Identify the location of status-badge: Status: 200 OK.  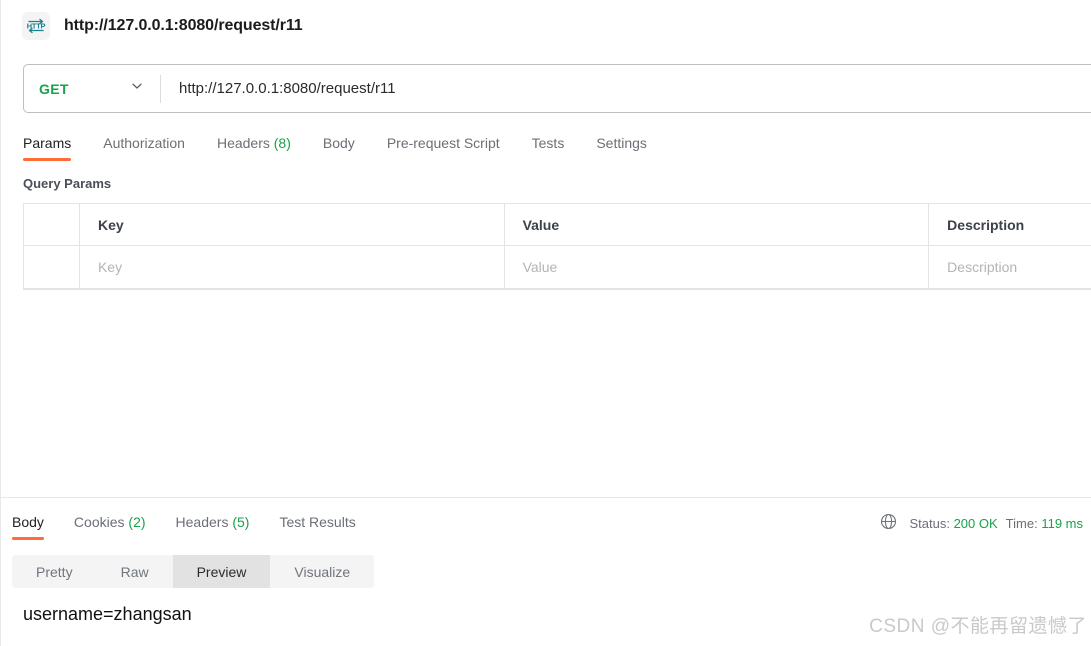
(953, 523).